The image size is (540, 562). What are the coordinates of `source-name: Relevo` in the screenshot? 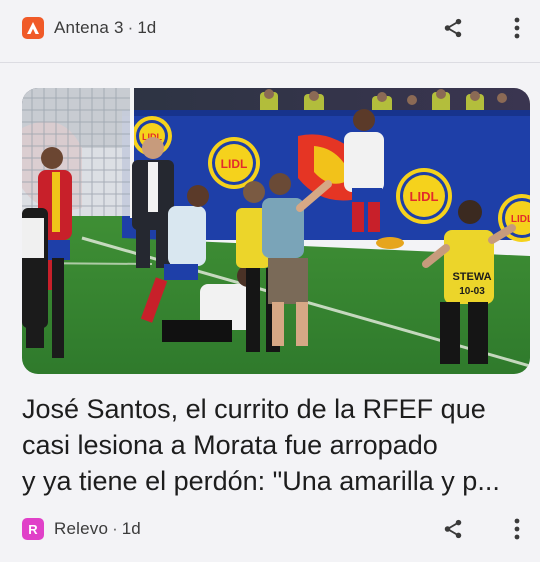 It's located at (81, 528).